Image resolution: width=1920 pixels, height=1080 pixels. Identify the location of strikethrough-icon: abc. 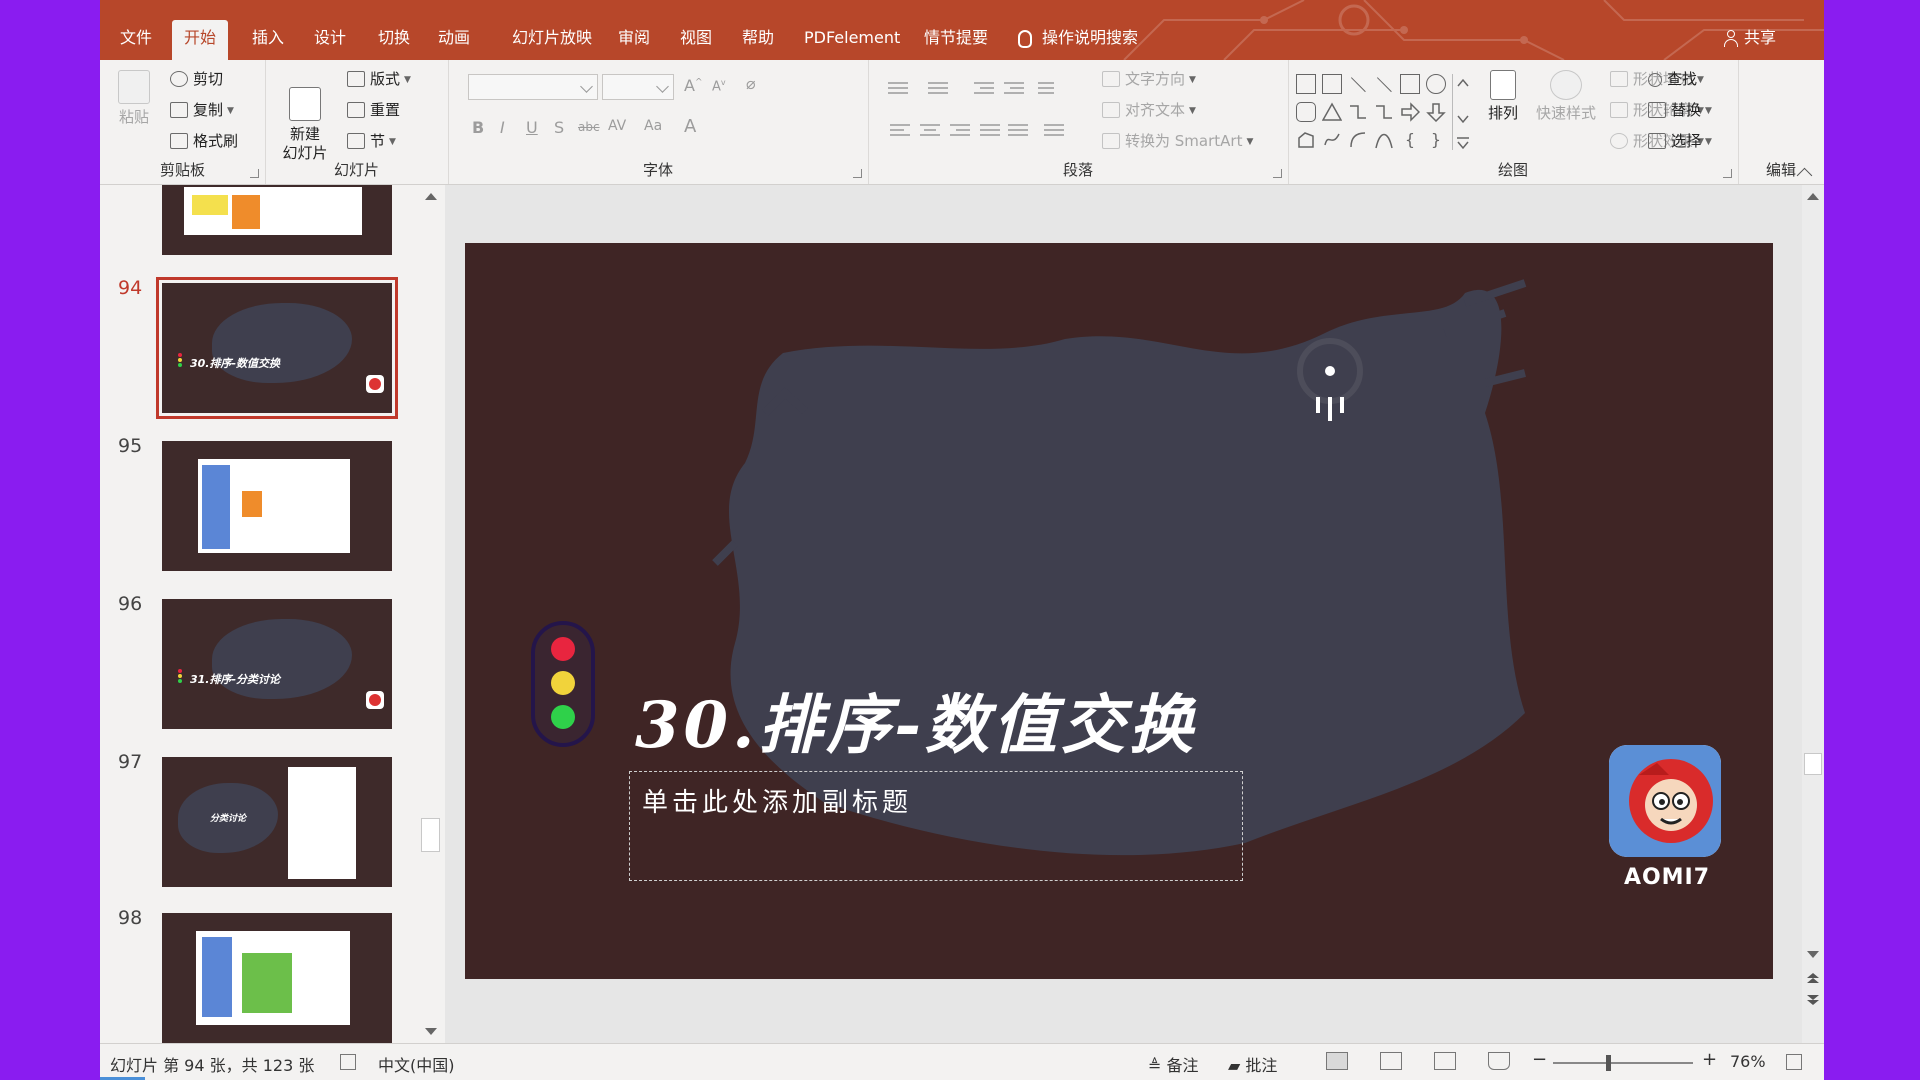
(589, 127).